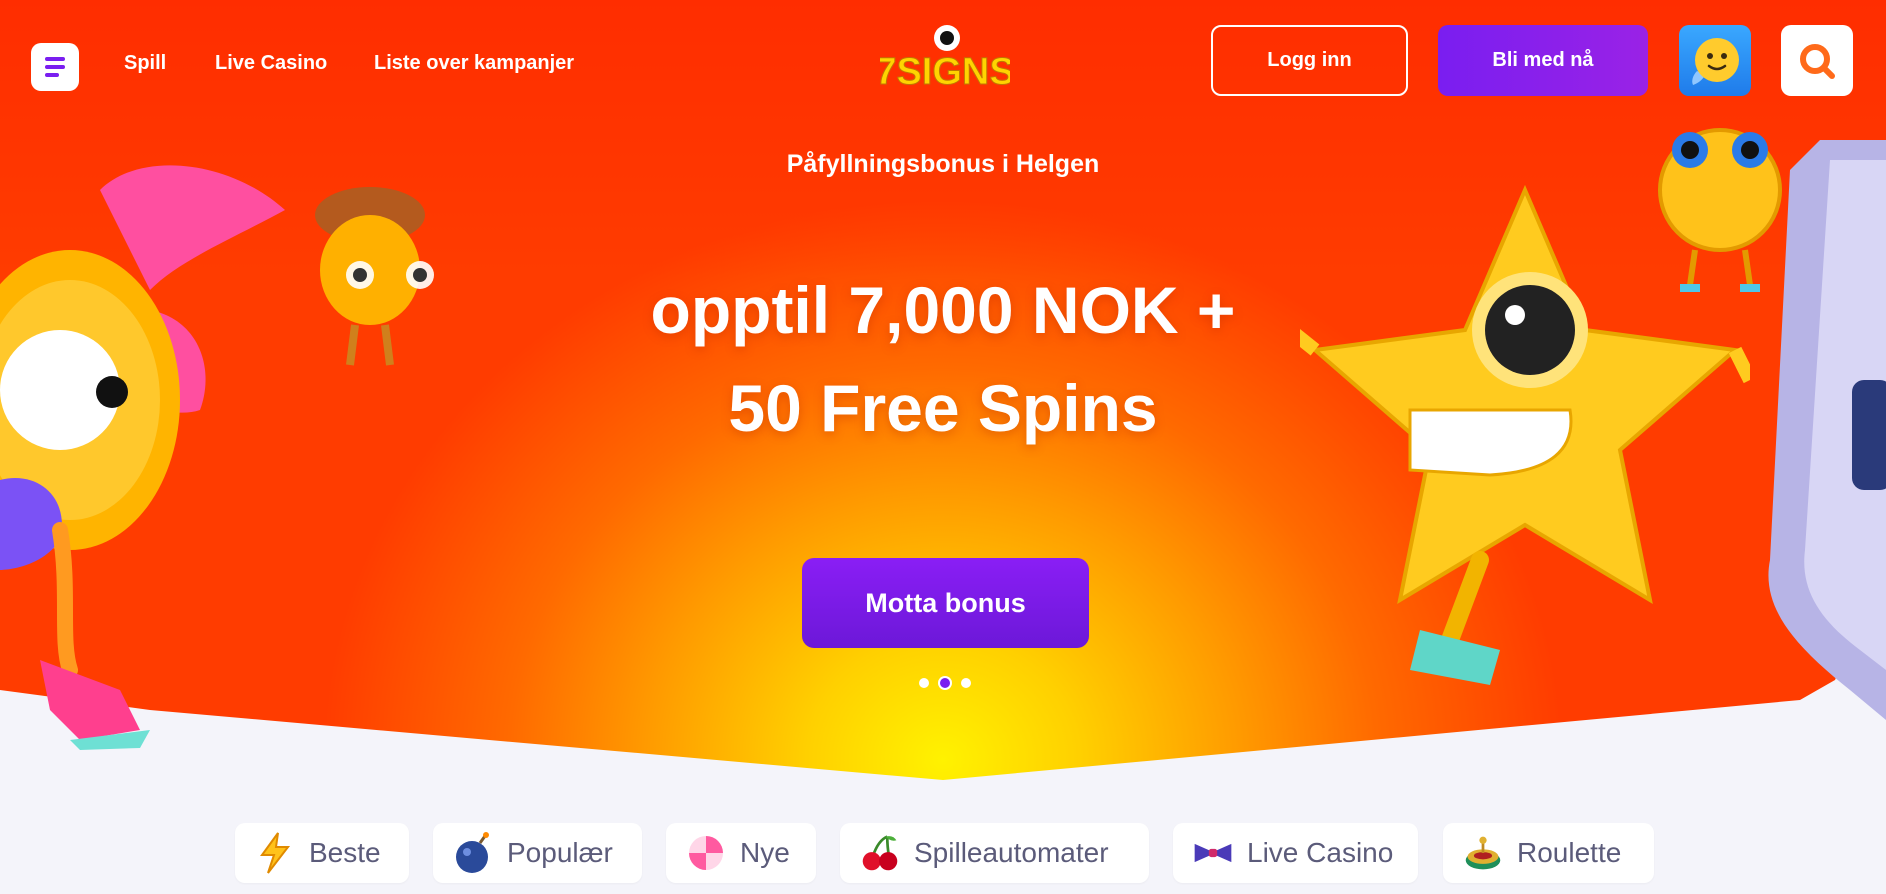 The height and width of the screenshot is (894, 1886). I want to click on roulette-icon, so click(1483, 853).